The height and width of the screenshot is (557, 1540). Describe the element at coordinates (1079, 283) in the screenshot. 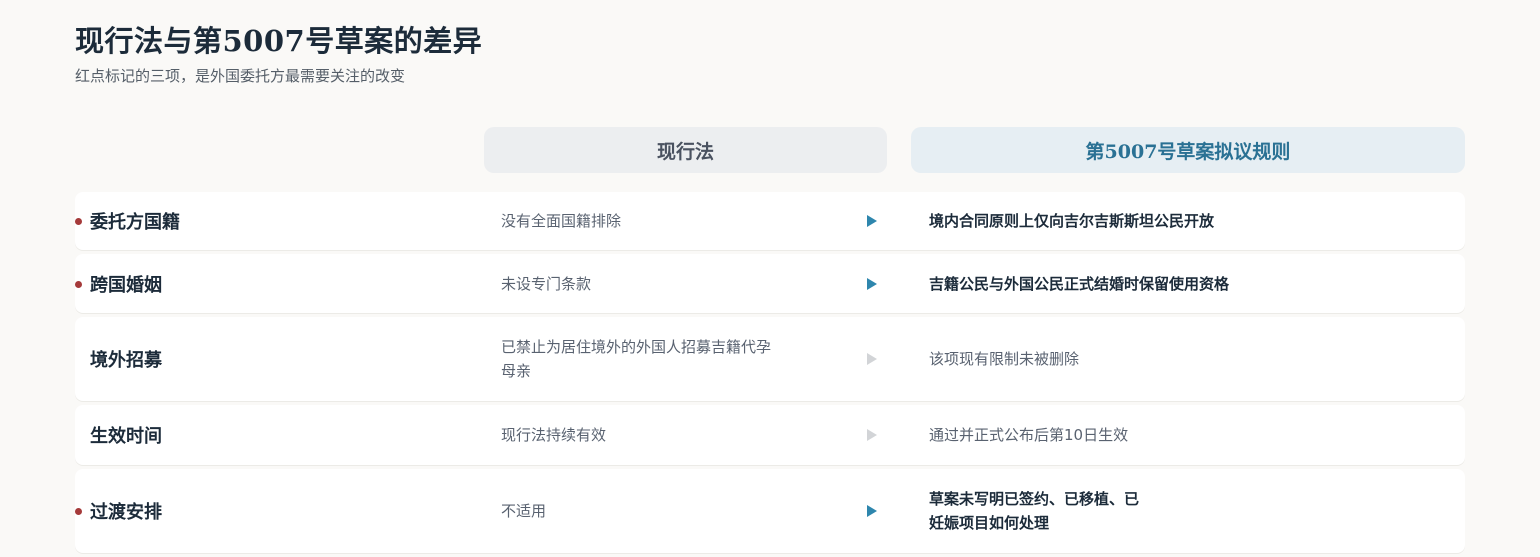

I see `draft-rule-cell: 吉籍公民与外国公民正式结婚时保留使用资格` at that location.